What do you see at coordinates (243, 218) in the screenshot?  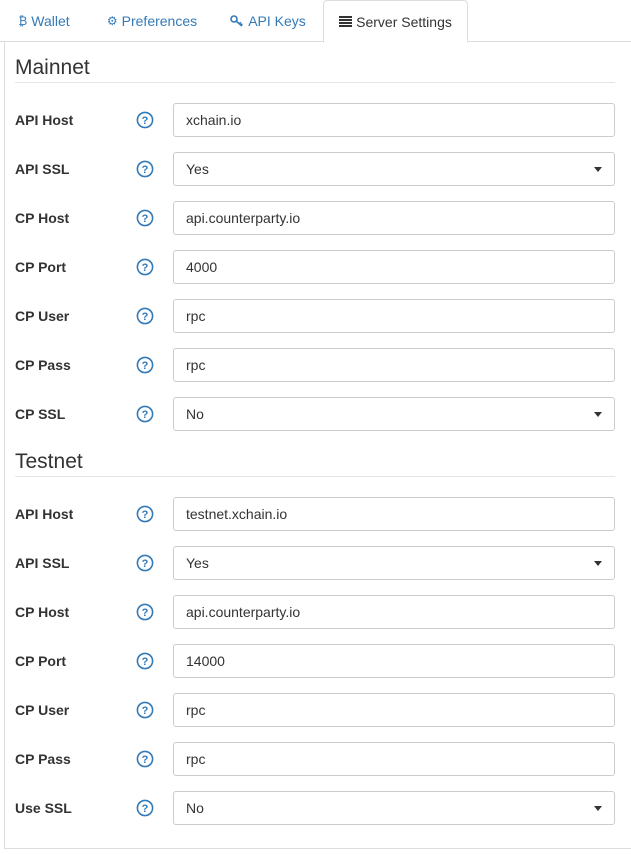 I see `mainnet-cp-host-value: api.counterparty.io` at bounding box center [243, 218].